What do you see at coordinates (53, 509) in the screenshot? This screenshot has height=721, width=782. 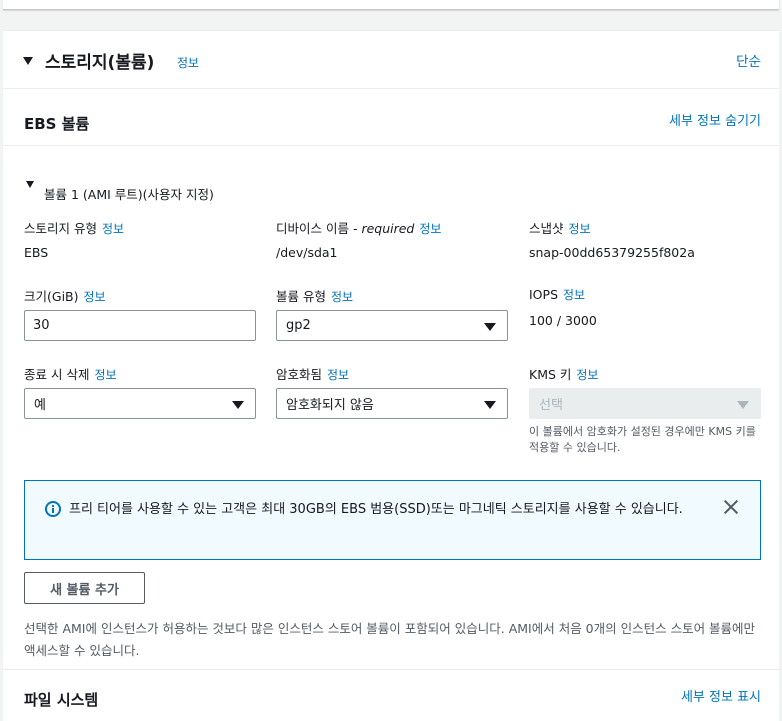 I see `info-icon` at bounding box center [53, 509].